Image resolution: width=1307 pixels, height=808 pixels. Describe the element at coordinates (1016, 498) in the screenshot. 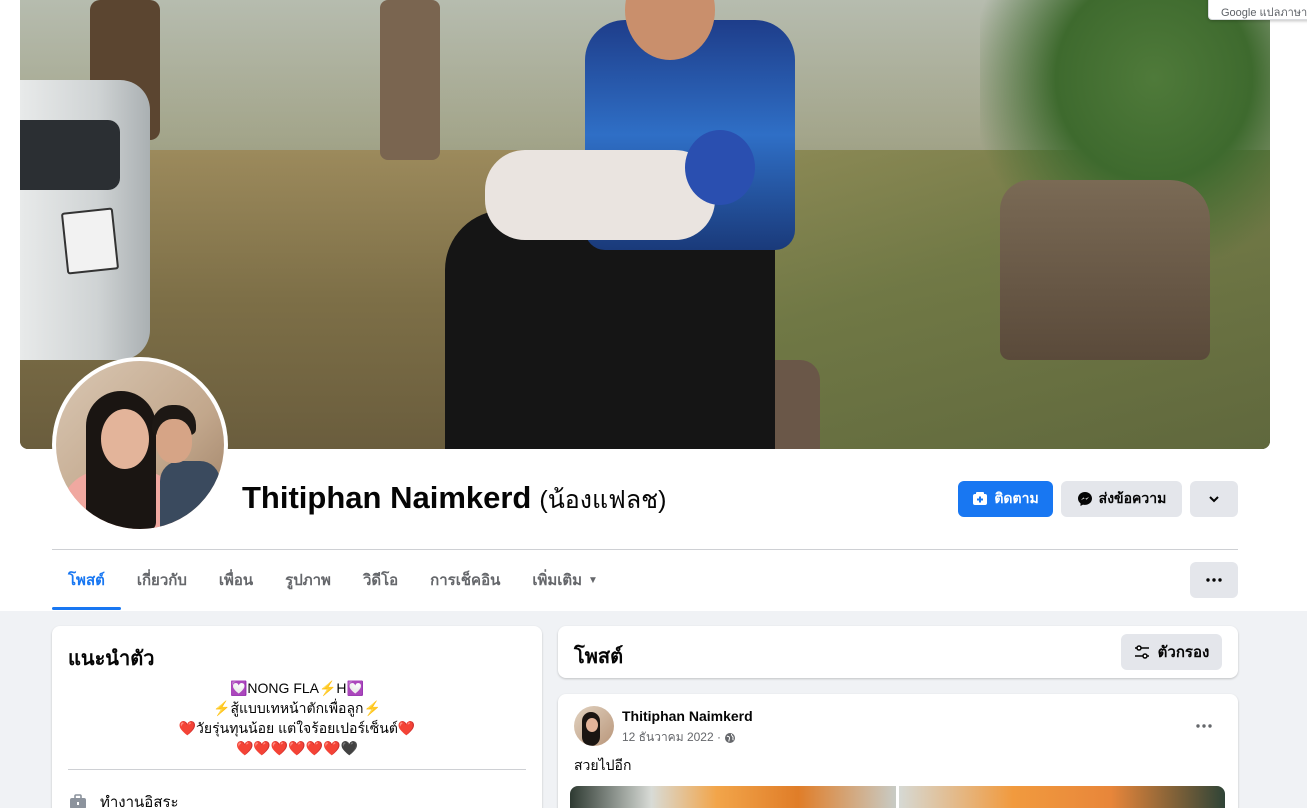

I see `follow-label: ติดตาม` at that location.